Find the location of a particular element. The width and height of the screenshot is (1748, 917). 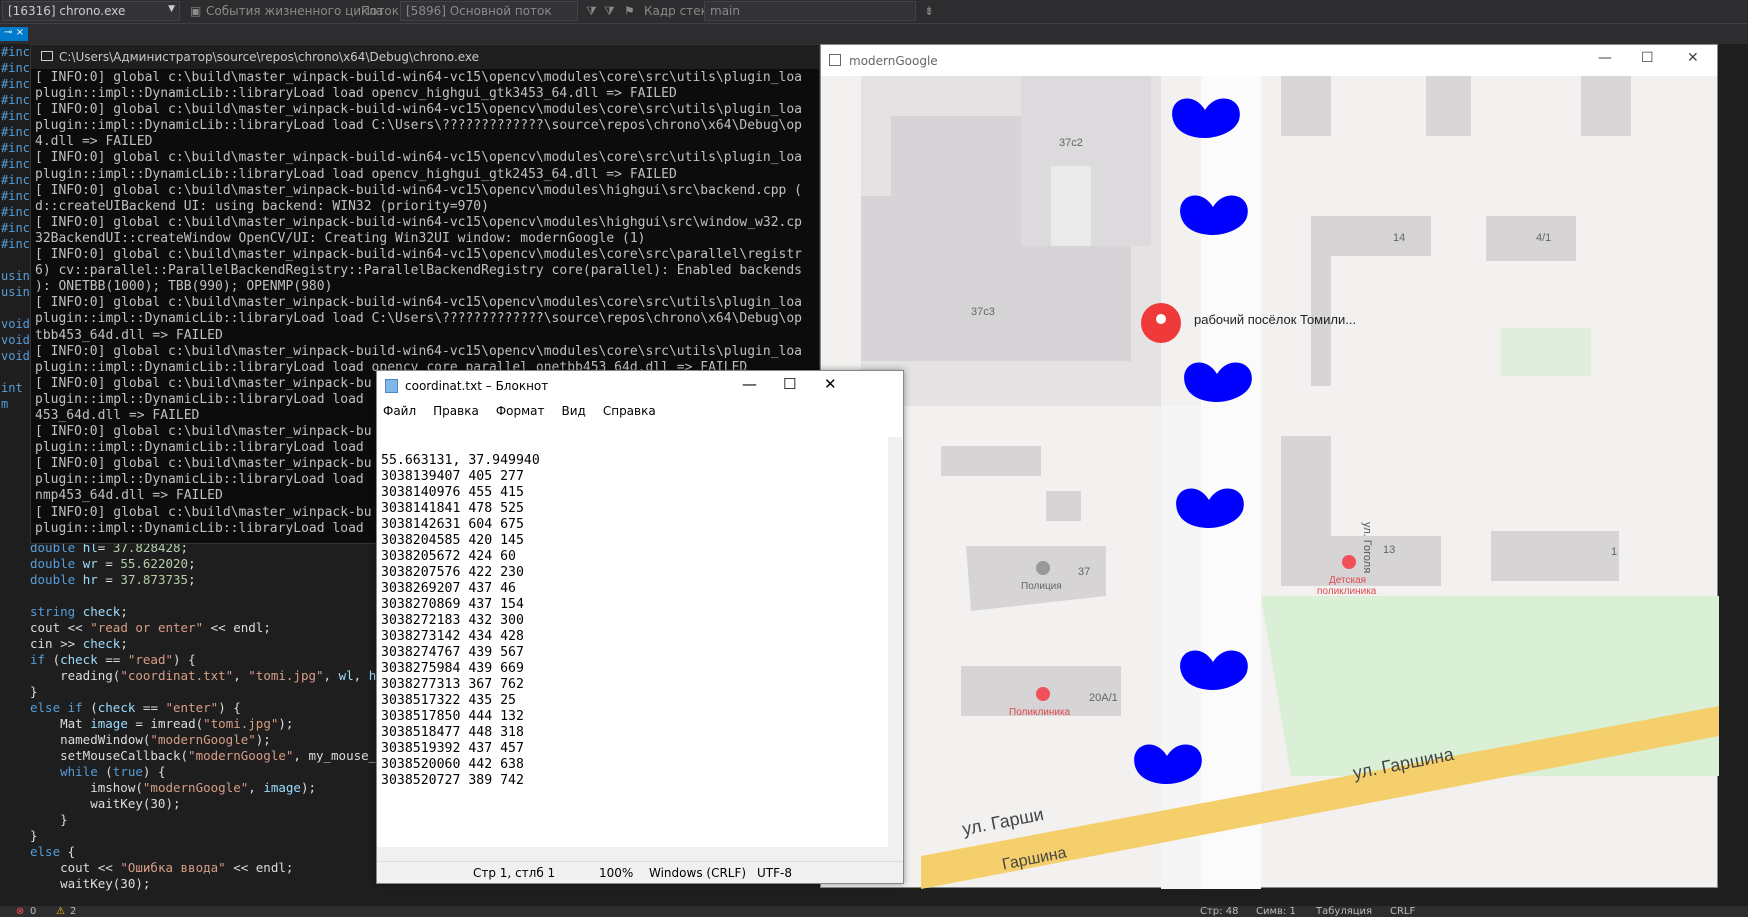

code-token: "read" is located at coordinates (150, 659).